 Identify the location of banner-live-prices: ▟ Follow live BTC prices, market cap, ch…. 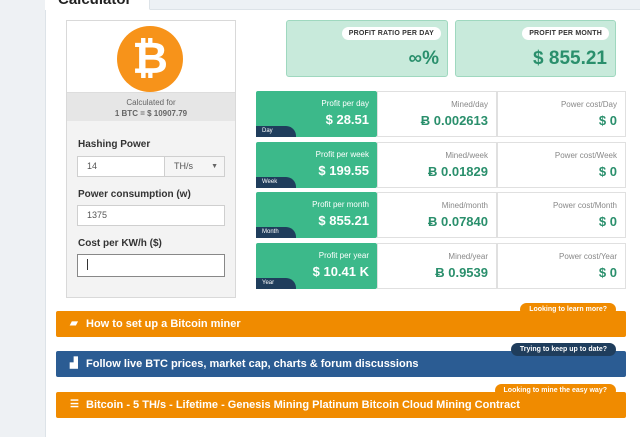
(341, 360).